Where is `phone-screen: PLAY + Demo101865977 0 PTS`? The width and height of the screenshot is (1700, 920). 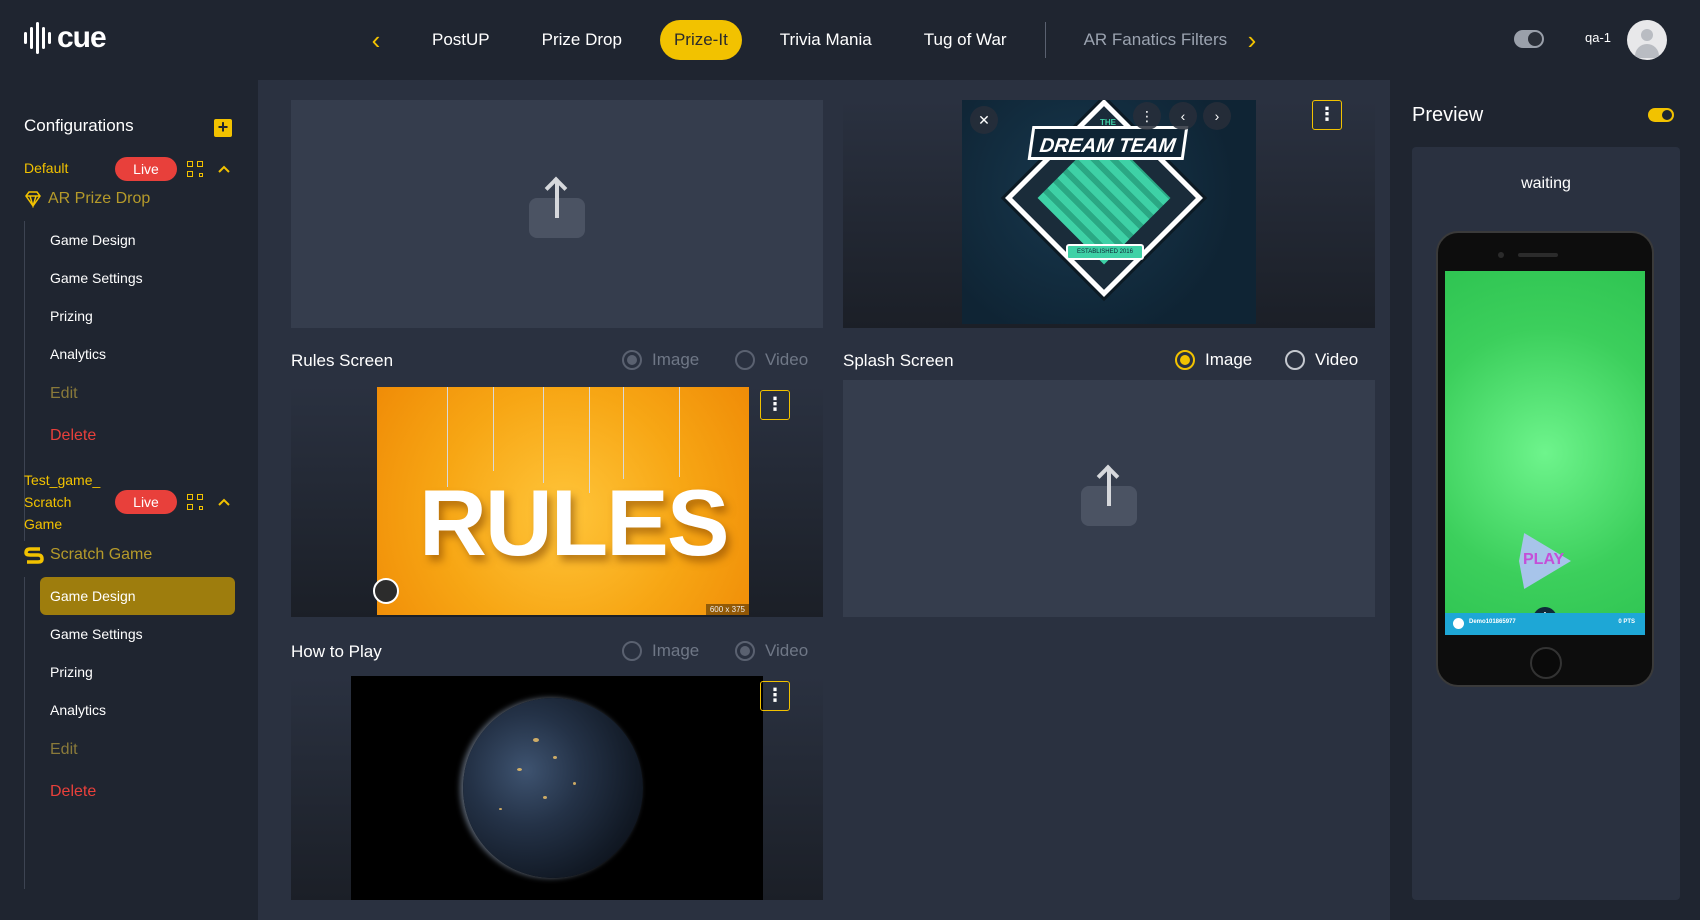 phone-screen: PLAY + Demo101865977 0 PTS is located at coordinates (1545, 453).